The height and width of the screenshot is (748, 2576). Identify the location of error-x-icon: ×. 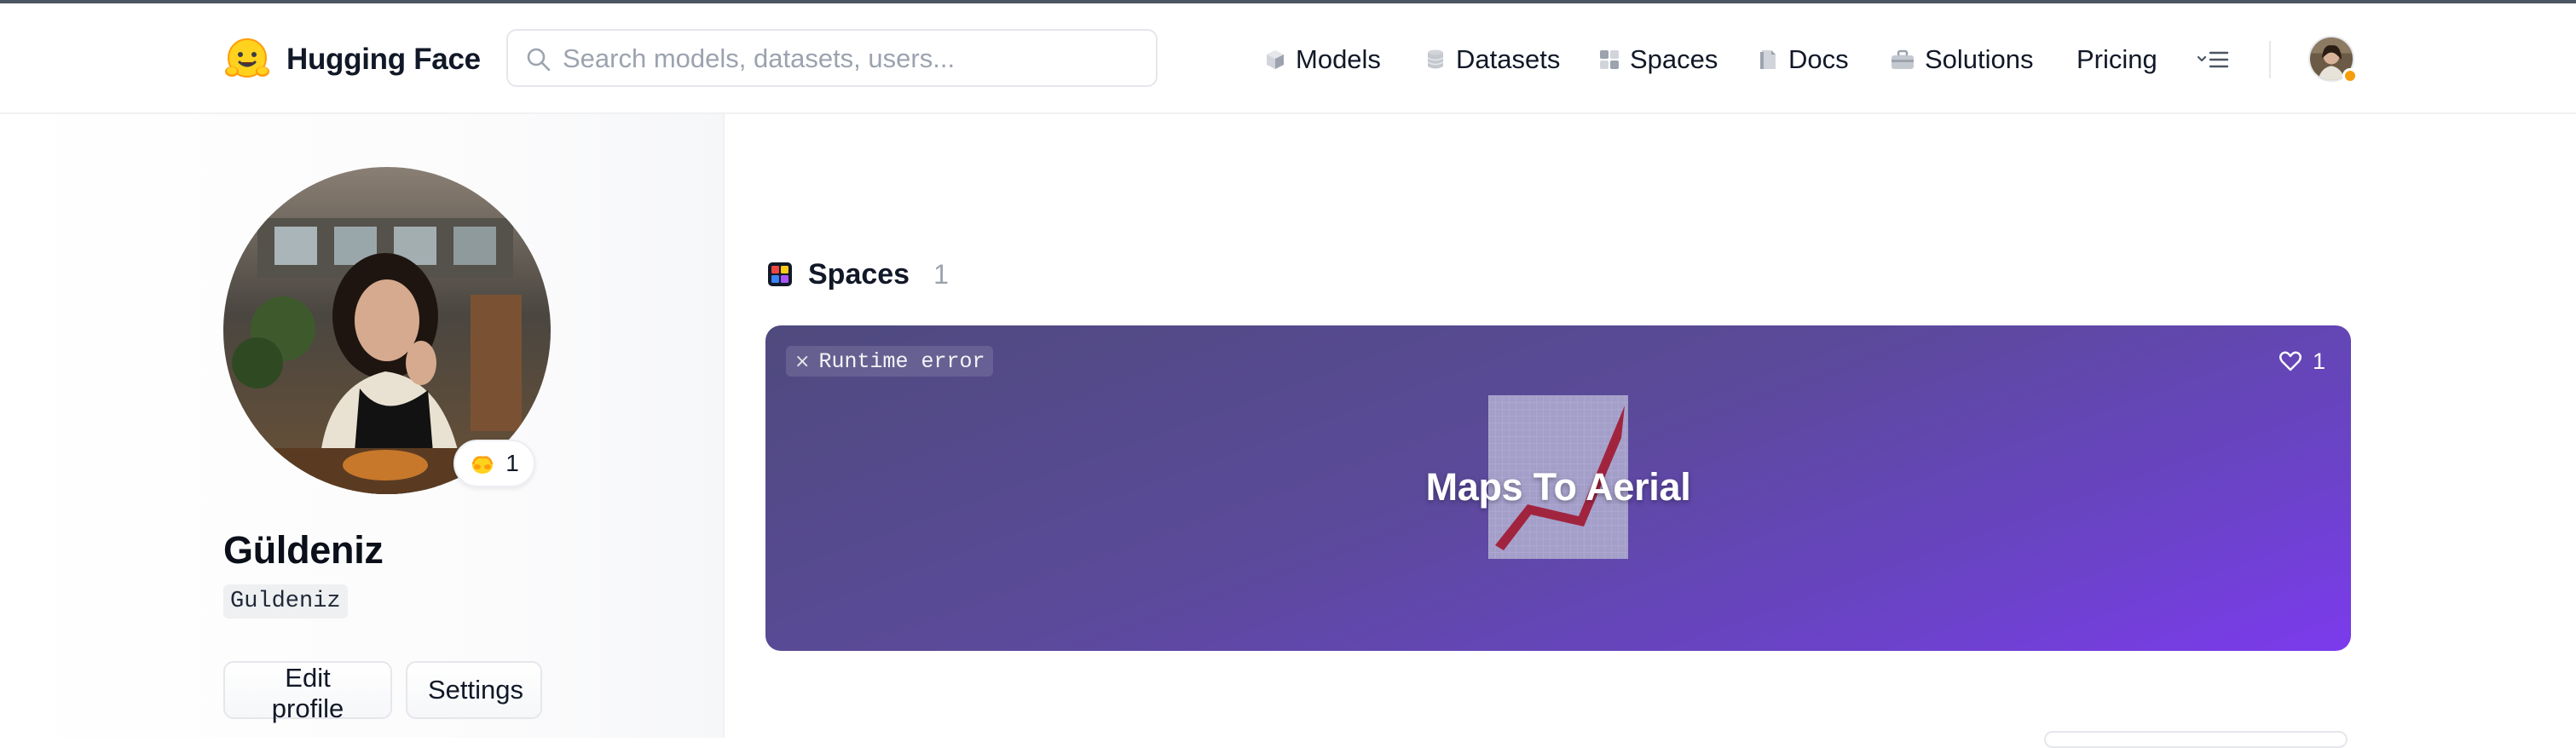
(802, 361).